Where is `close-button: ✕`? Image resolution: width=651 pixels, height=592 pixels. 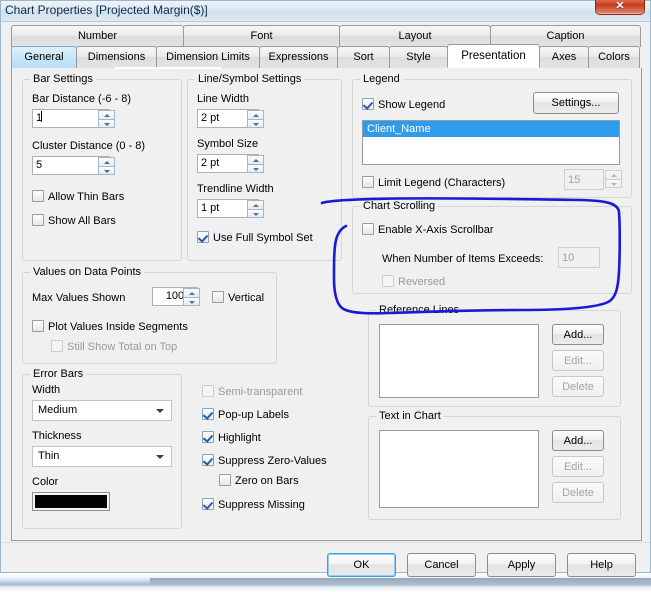 close-button: ✕ is located at coordinates (620, 7).